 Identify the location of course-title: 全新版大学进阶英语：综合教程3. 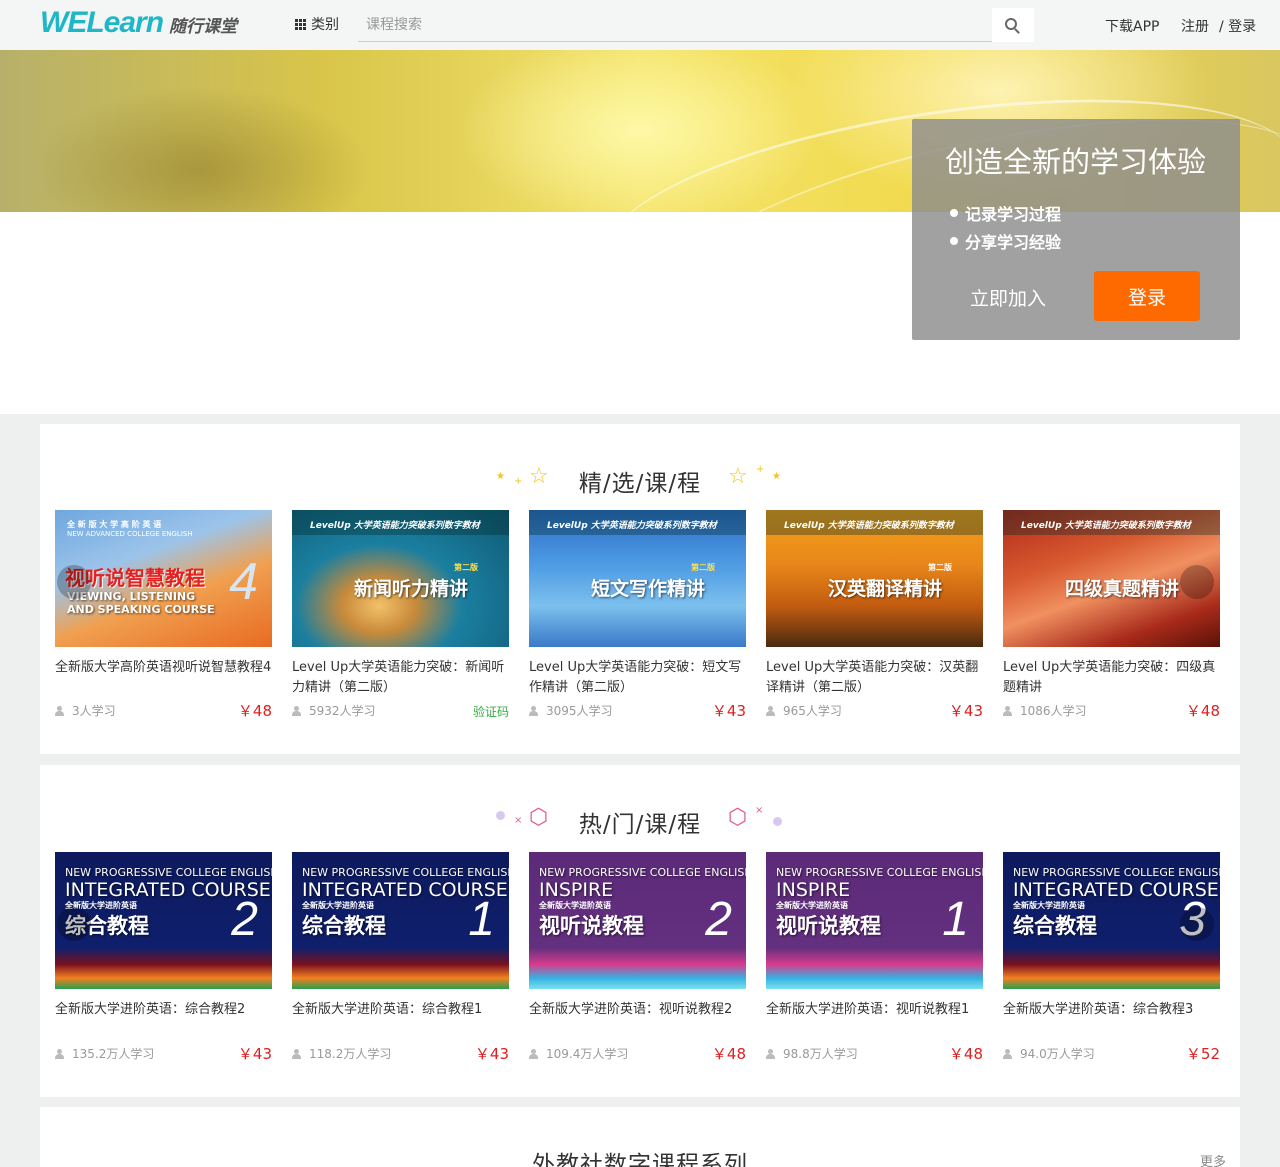
(1111, 1010).